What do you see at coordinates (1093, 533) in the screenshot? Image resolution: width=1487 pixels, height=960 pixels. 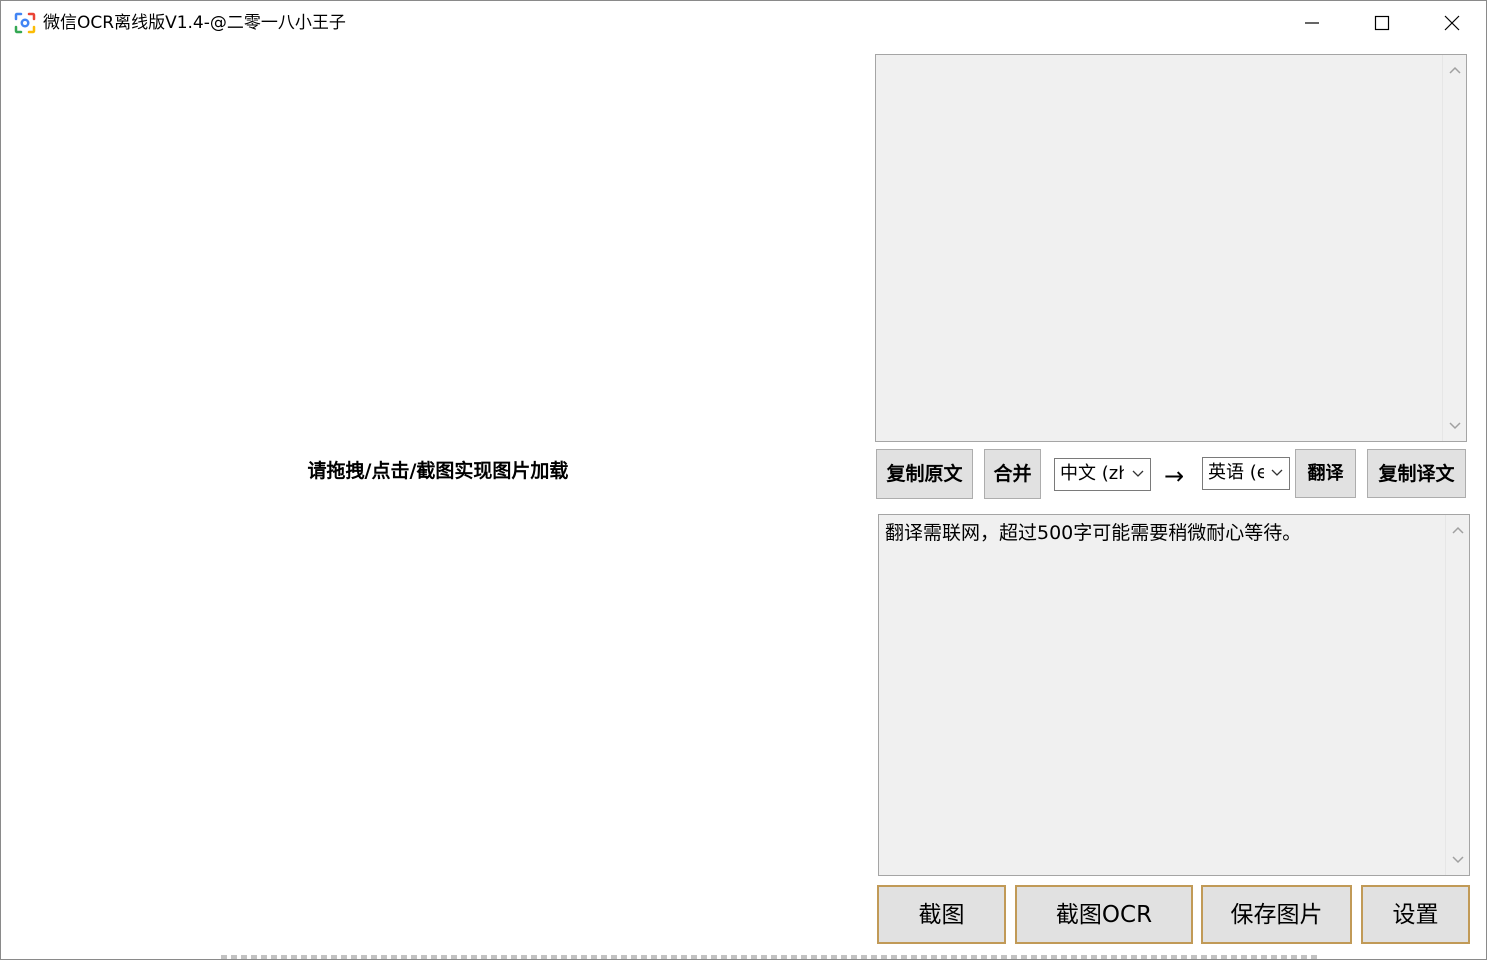 I see `translation-result-text: 翻译需联网，超过500字可能需要稍微耐心等待。` at bounding box center [1093, 533].